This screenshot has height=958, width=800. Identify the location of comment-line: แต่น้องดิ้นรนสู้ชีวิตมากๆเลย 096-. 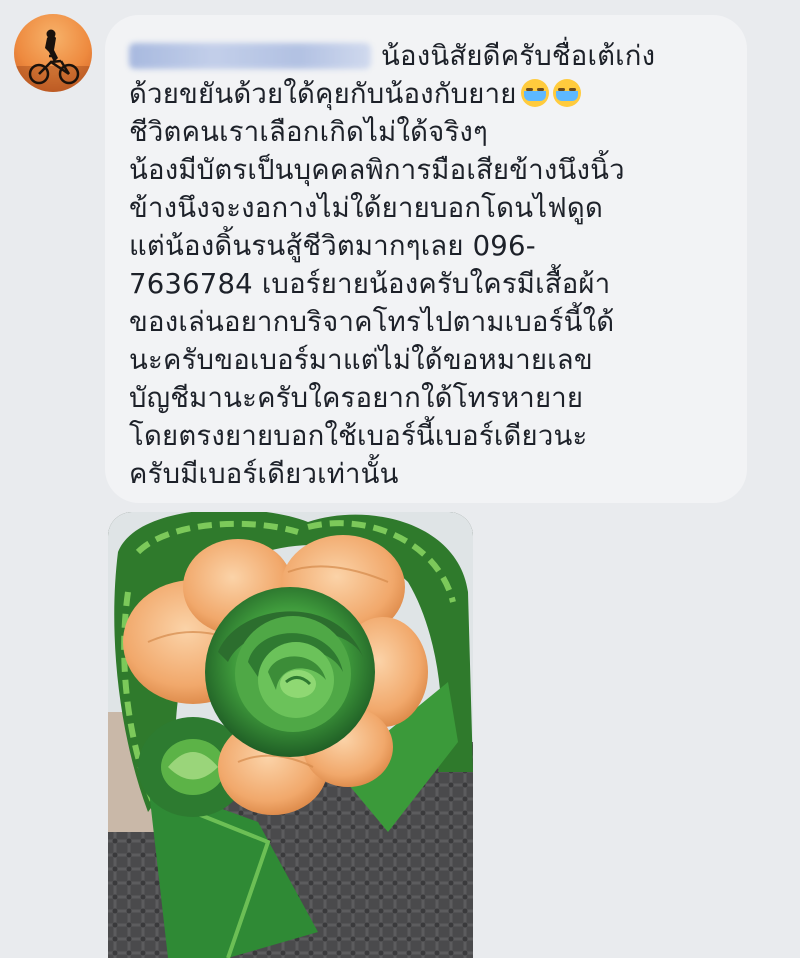
(332, 246).